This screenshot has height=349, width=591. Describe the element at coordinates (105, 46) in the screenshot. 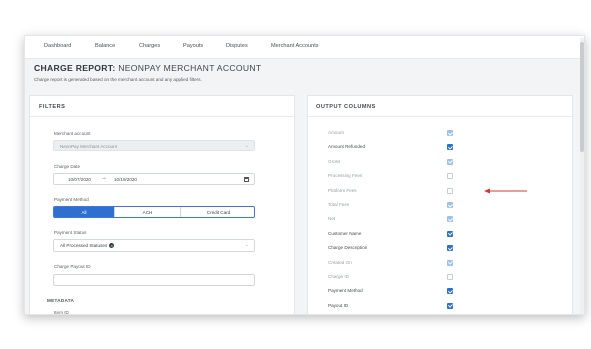

I see `nav-balance: Balance` at that location.